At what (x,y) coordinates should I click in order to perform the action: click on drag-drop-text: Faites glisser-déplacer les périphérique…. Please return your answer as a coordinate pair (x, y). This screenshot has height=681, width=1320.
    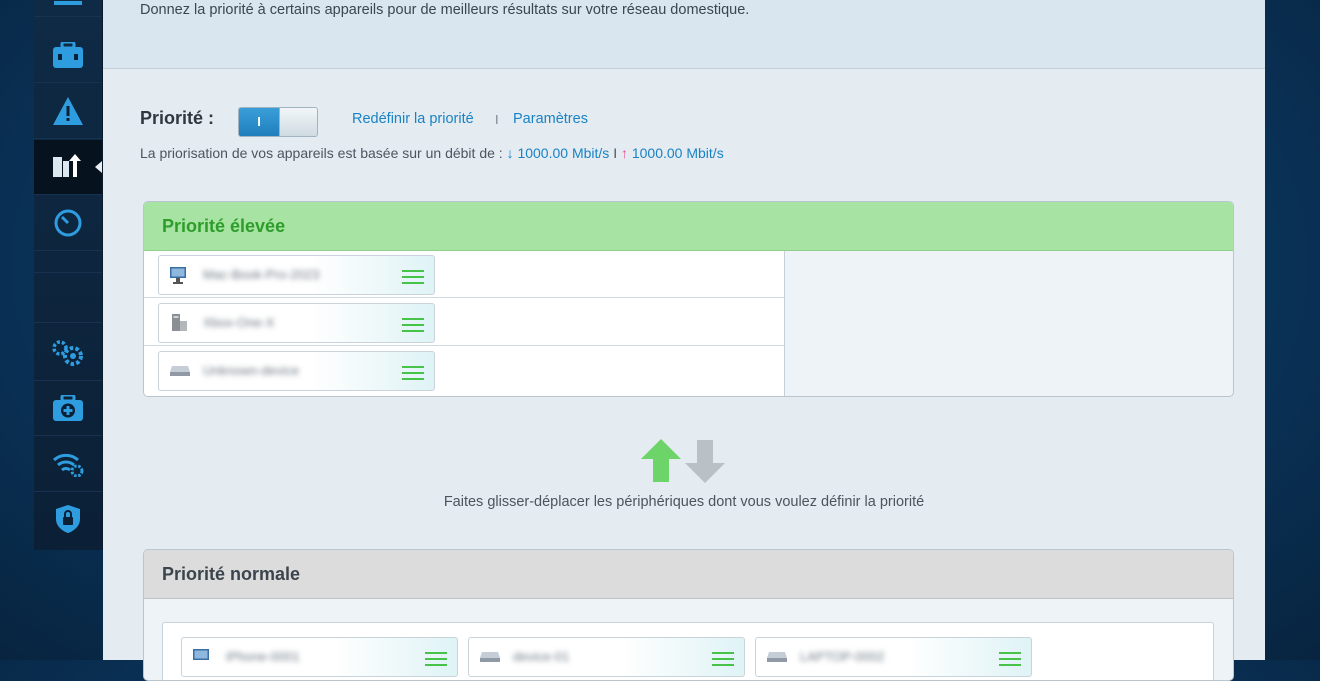
    Looking at the image, I should click on (684, 502).